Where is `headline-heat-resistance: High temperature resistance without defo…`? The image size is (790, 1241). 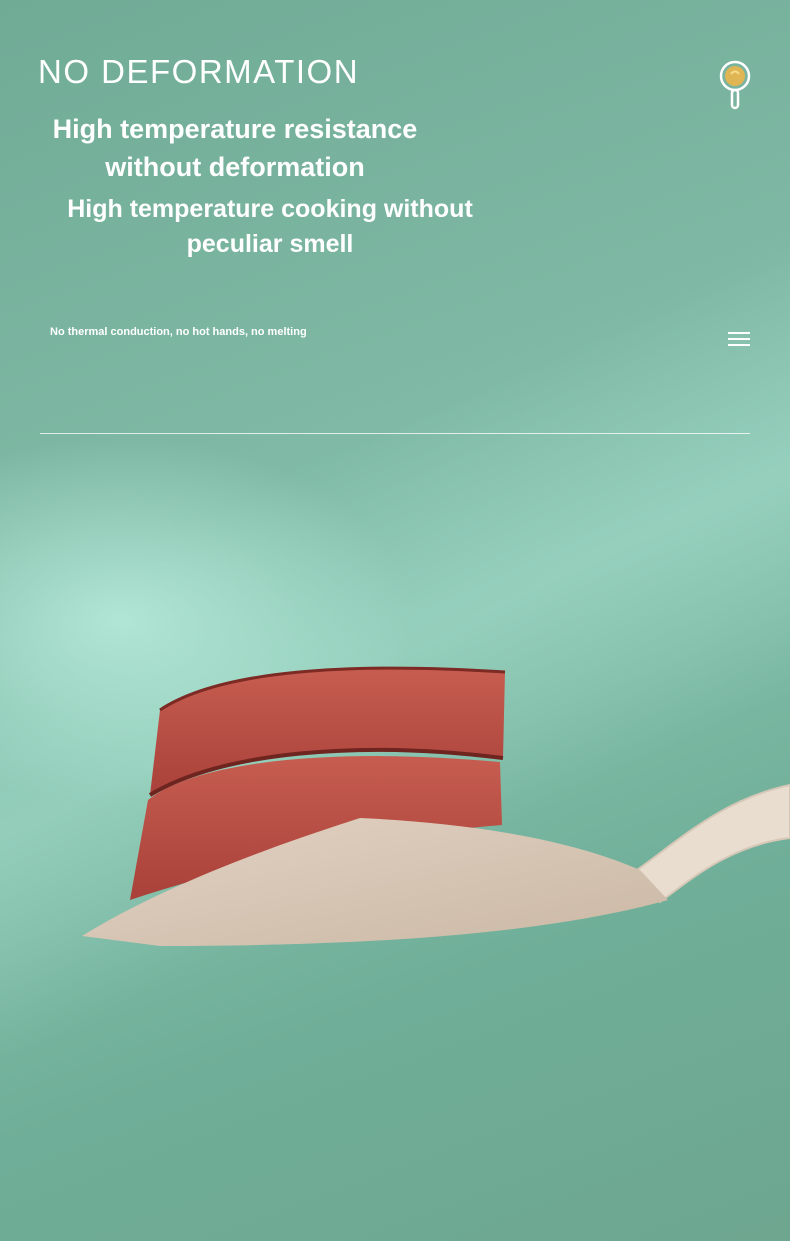
headline-heat-resistance: High temperature resistance without defo… is located at coordinates (235, 148).